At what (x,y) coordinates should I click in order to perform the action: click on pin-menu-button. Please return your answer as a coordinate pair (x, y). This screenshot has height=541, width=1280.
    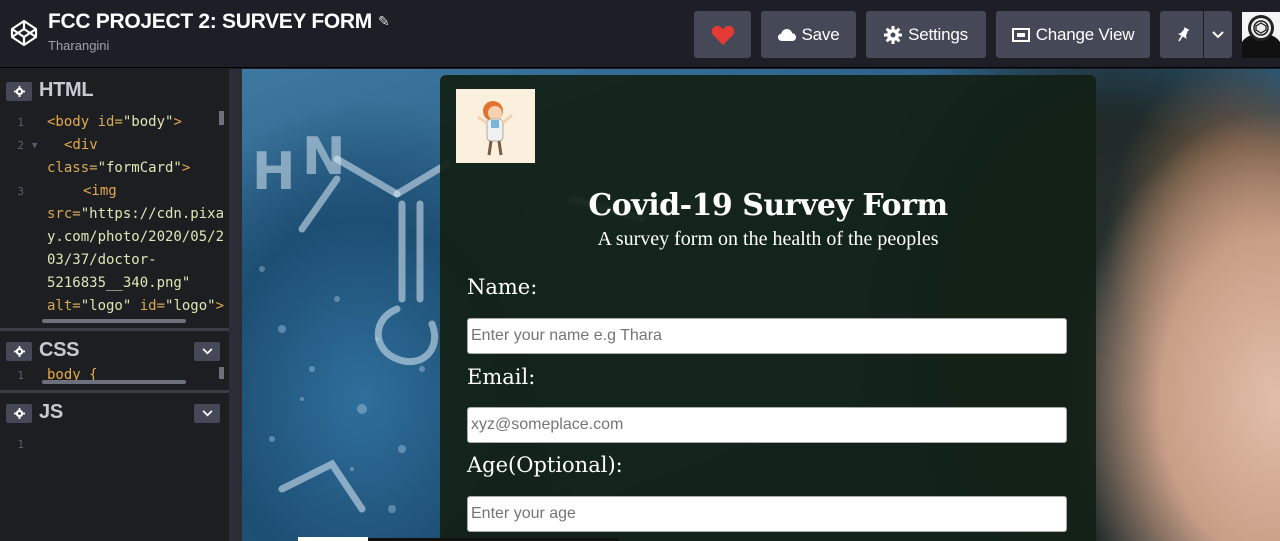
    Looking at the image, I should click on (1218, 34).